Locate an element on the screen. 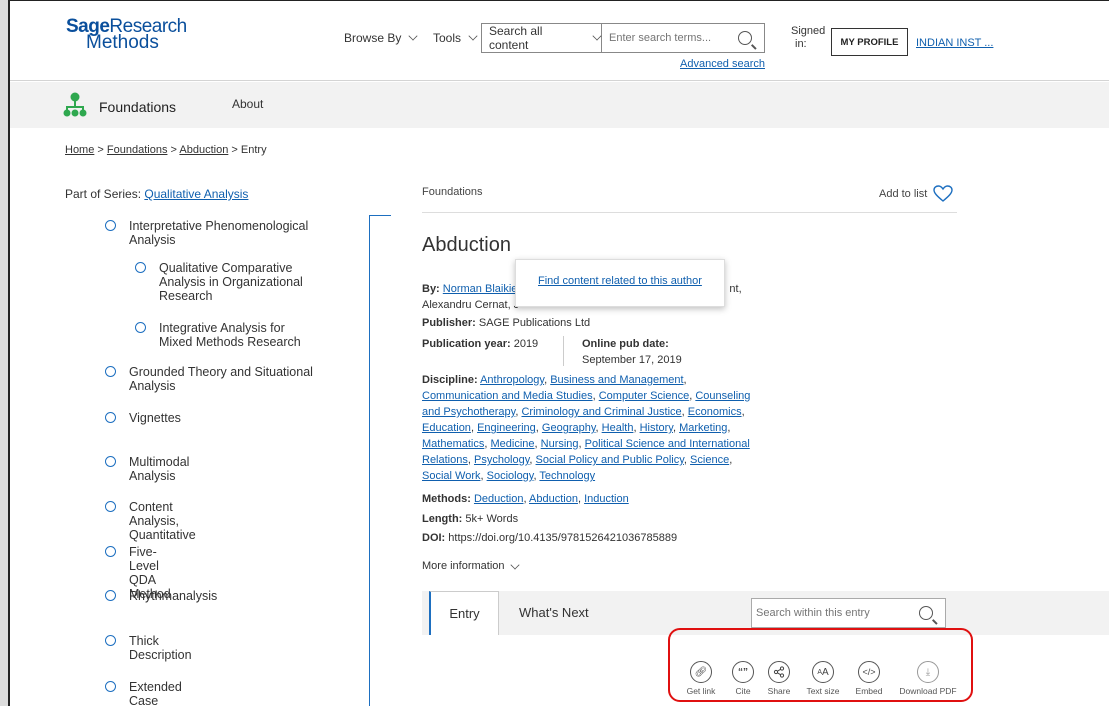 Image resolution: width=1109 pixels, height=706 pixels. download-icon: ⤓ is located at coordinates (928, 672).